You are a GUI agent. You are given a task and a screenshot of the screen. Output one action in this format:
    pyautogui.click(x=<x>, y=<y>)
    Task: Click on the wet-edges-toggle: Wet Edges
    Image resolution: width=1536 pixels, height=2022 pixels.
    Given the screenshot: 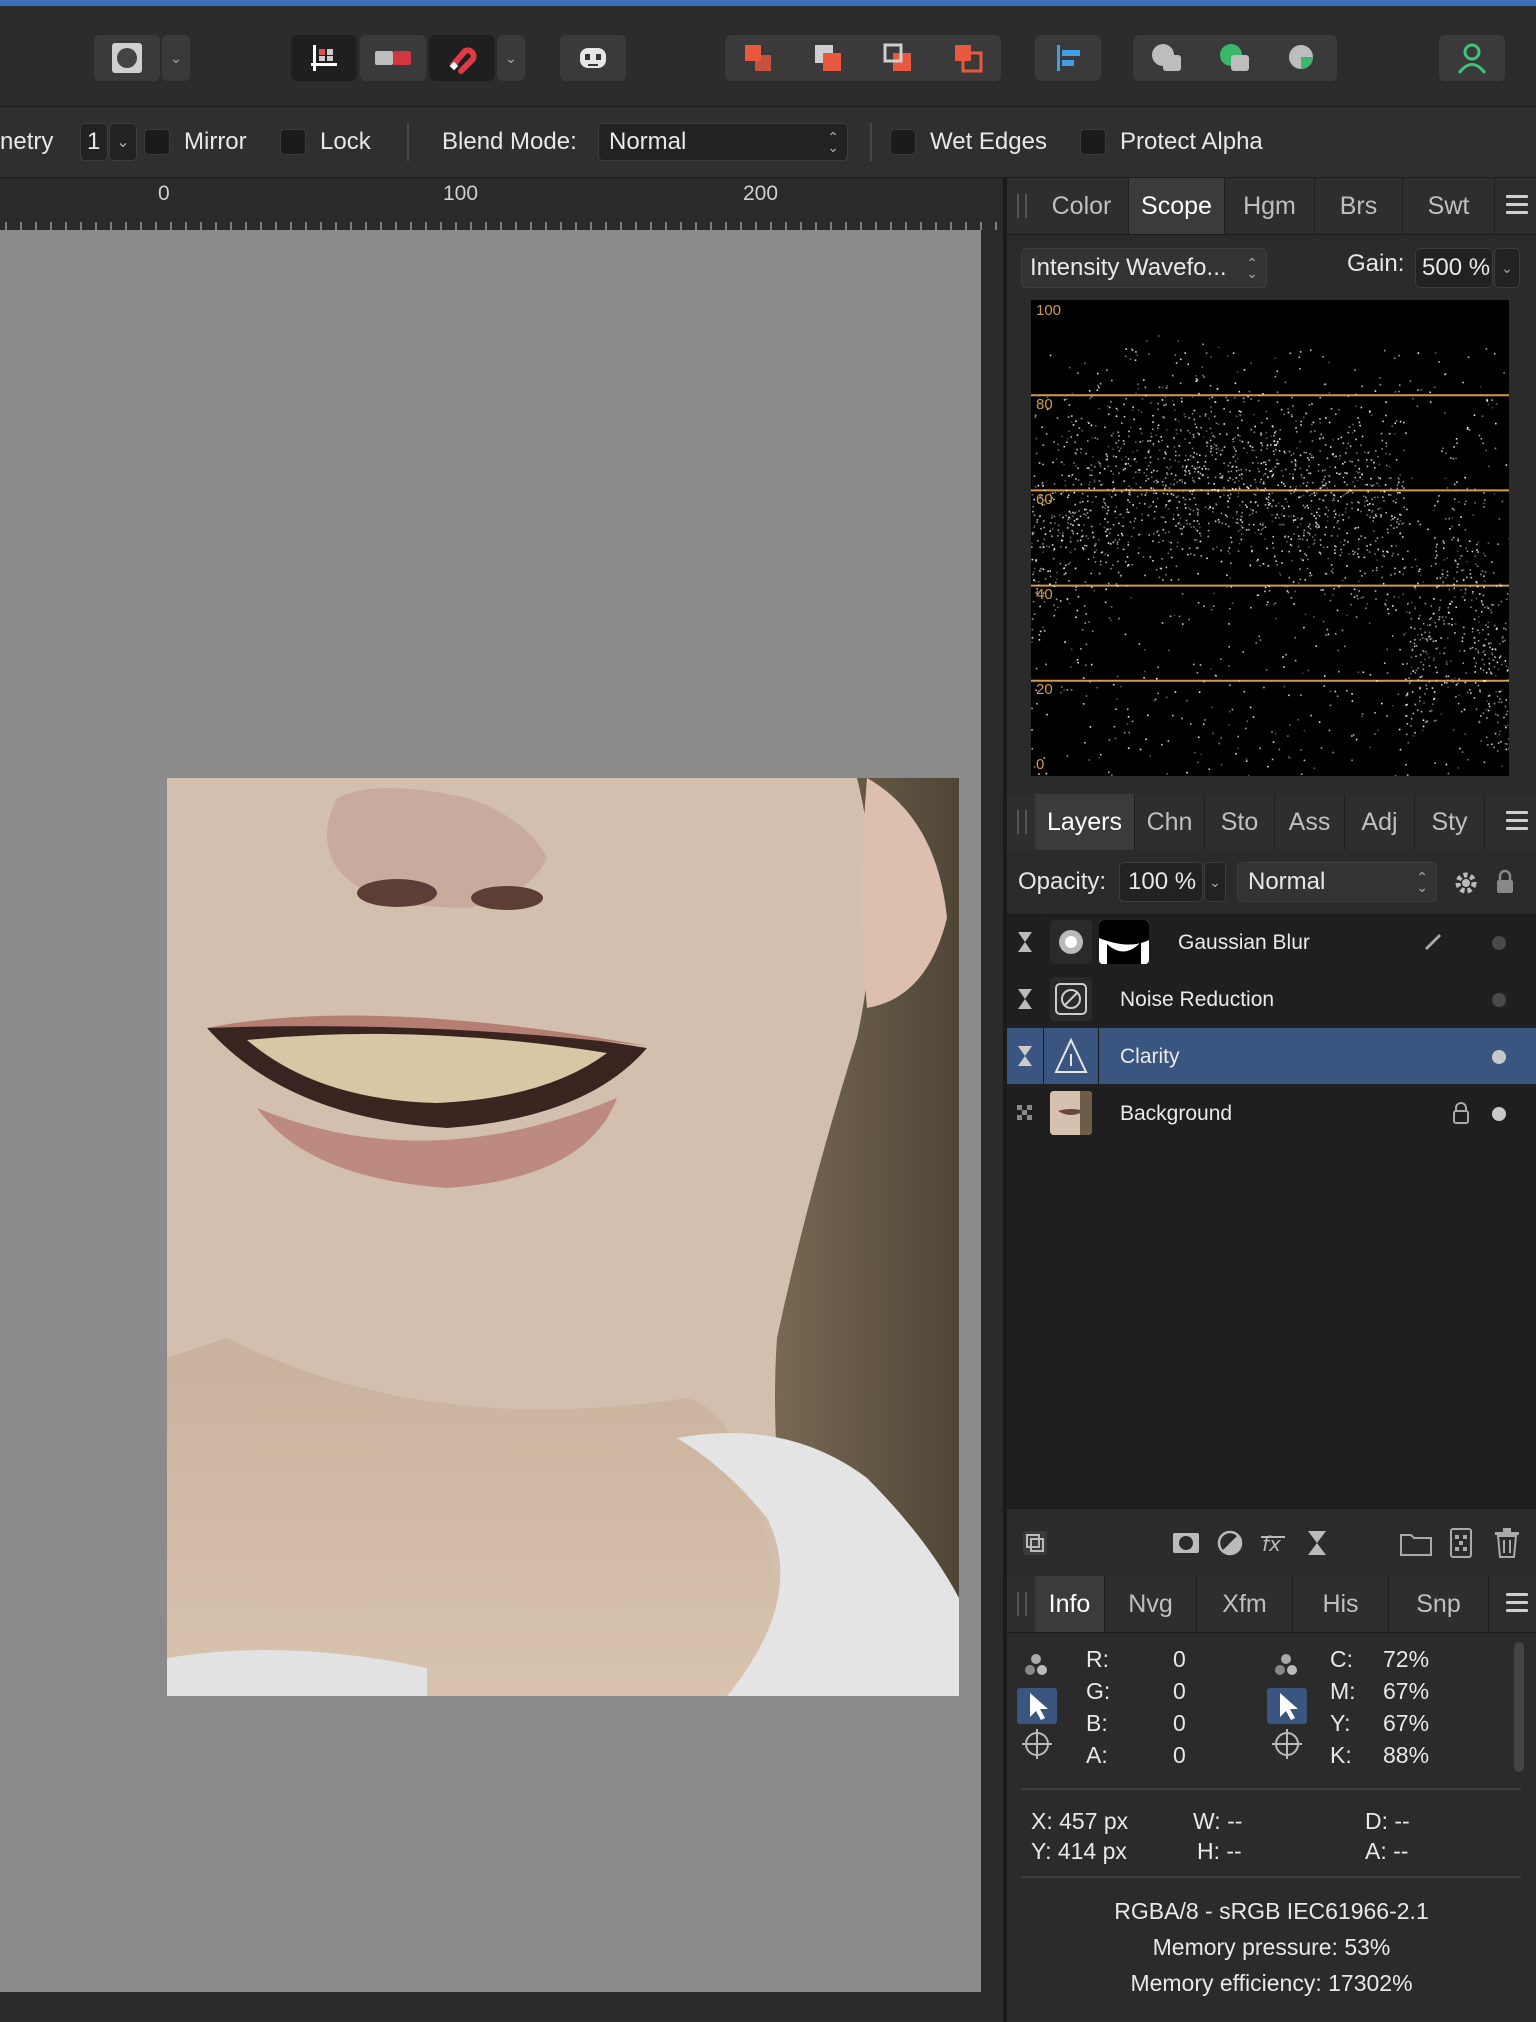 What is the action you would take?
    pyautogui.click(x=968, y=142)
    